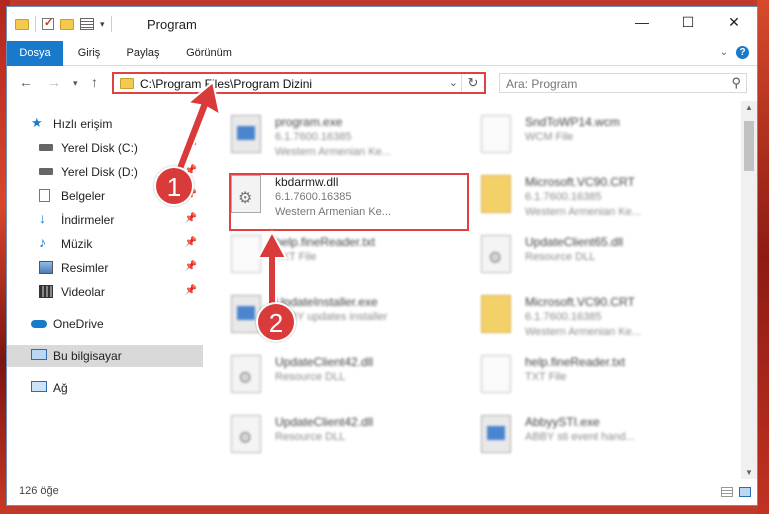 Image resolution: width=769 pixels, height=514 pixels. Describe the element at coordinates (276, 322) in the screenshot. I see `step-2-badge: 2` at that location.